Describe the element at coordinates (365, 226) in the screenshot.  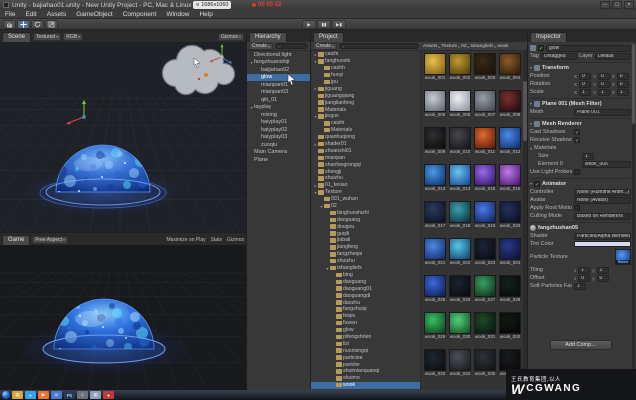
I see `project-folder-dougou: dougou` at that location.